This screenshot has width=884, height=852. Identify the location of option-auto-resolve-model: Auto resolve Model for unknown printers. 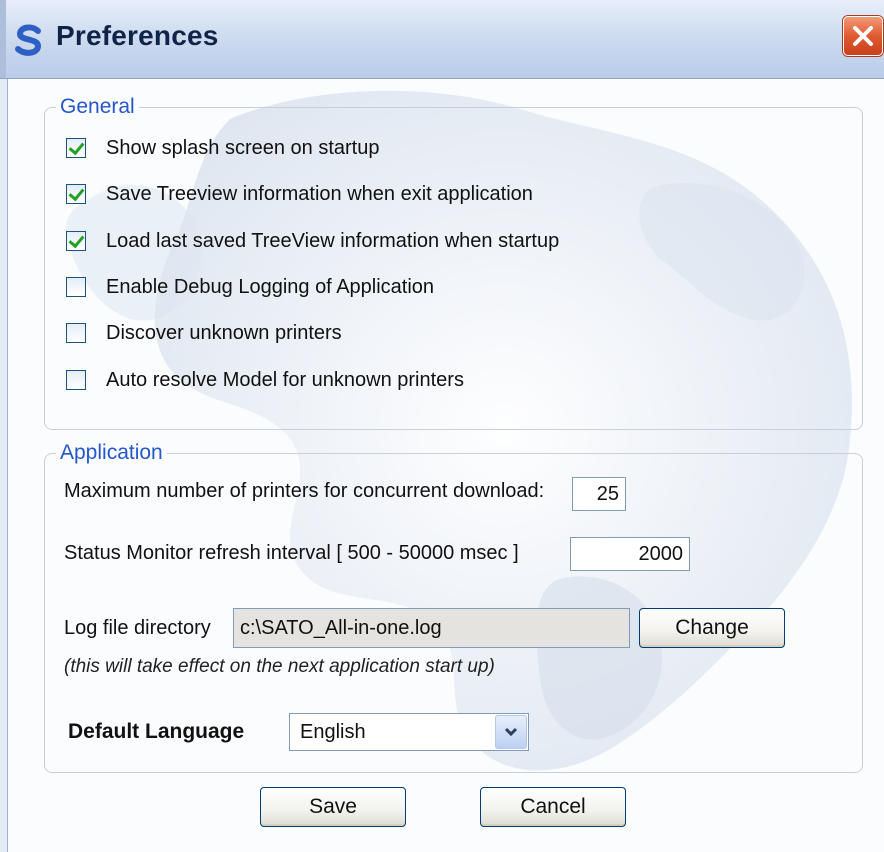
(265, 380).